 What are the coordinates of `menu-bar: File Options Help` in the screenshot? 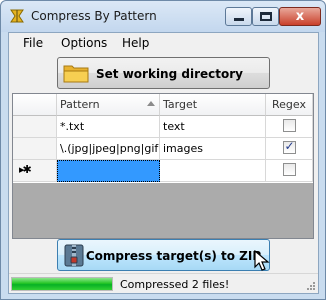 It's located at (163, 43).